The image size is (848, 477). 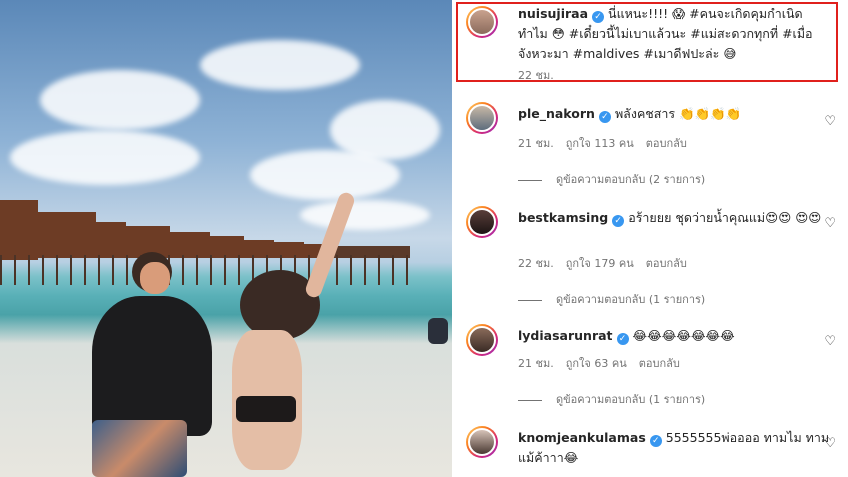 I want to click on username: lydiasarunrat, so click(x=565, y=335).